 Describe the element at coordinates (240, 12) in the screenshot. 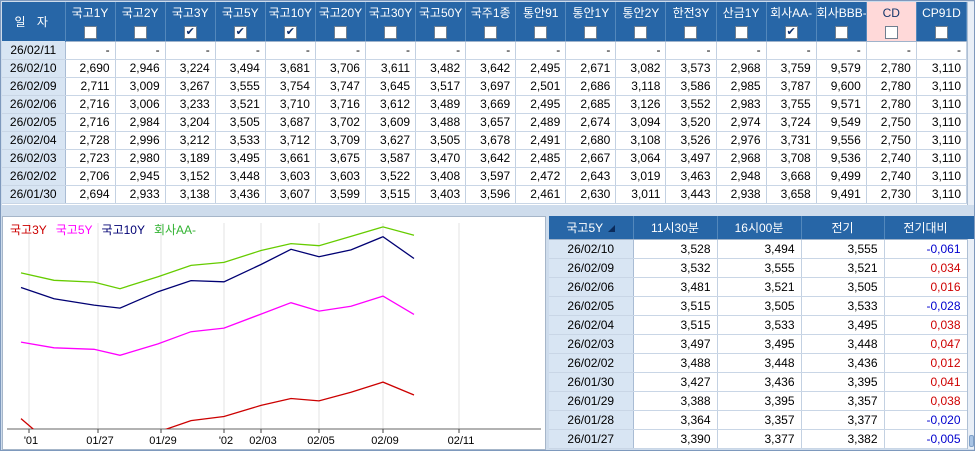

I see `column-header: 국고5Y` at that location.